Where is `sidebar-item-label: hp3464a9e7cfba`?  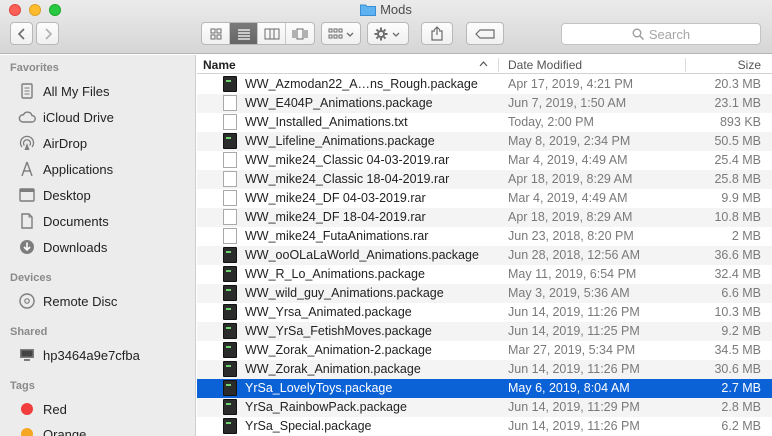
sidebar-item-label: hp3464a9e7cfba is located at coordinates (91, 355).